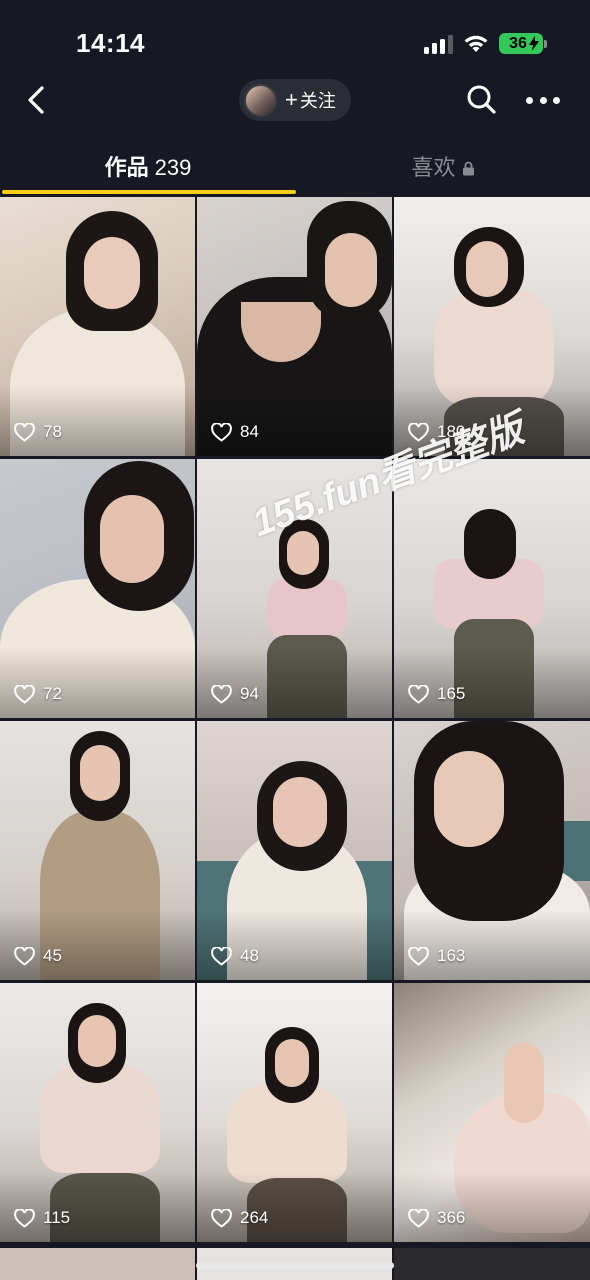 The height and width of the screenshot is (1280, 590). I want to click on video-like-count: 94, so click(235, 694).